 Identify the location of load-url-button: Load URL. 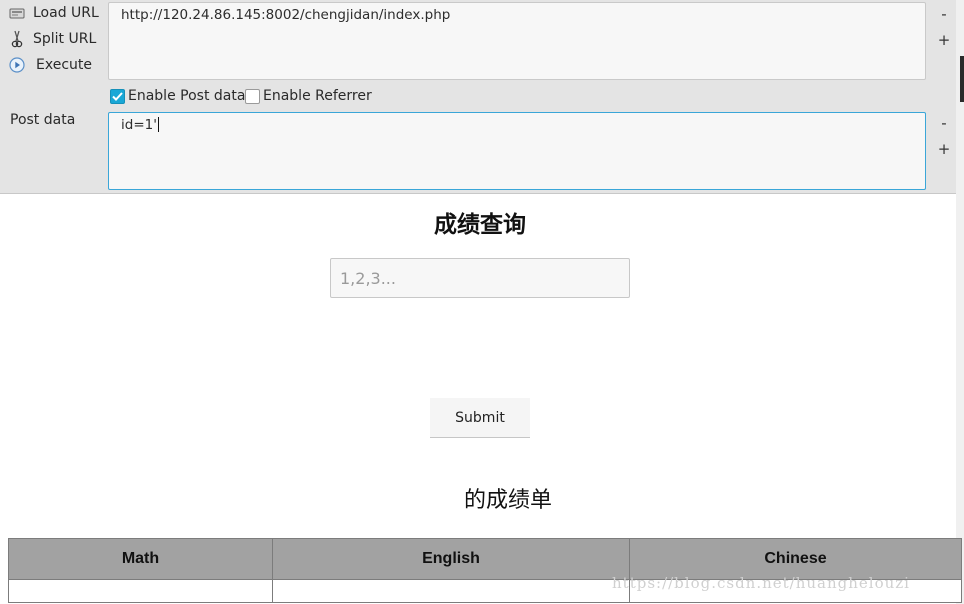
(53, 13).